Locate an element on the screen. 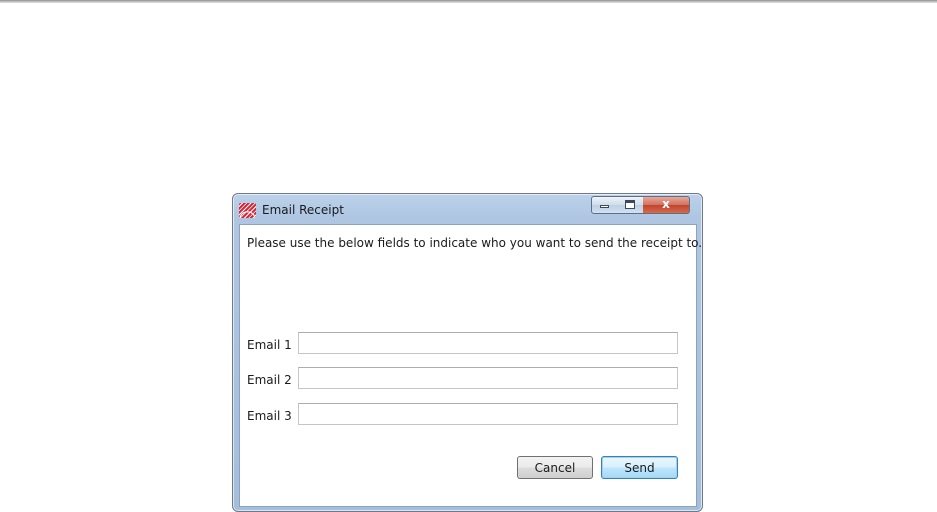  minimize-button is located at coordinates (604, 205).